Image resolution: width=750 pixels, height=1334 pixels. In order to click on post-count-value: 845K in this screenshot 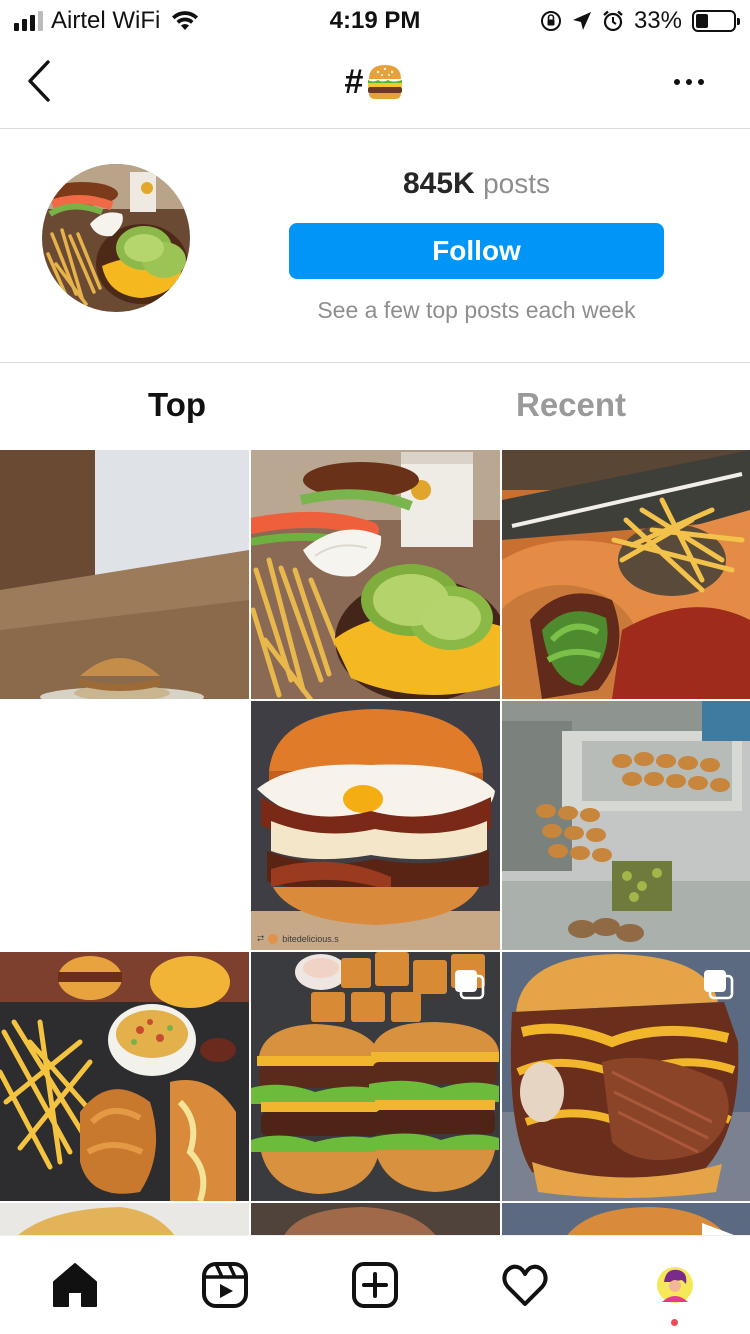, I will do `click(439, 183)`.